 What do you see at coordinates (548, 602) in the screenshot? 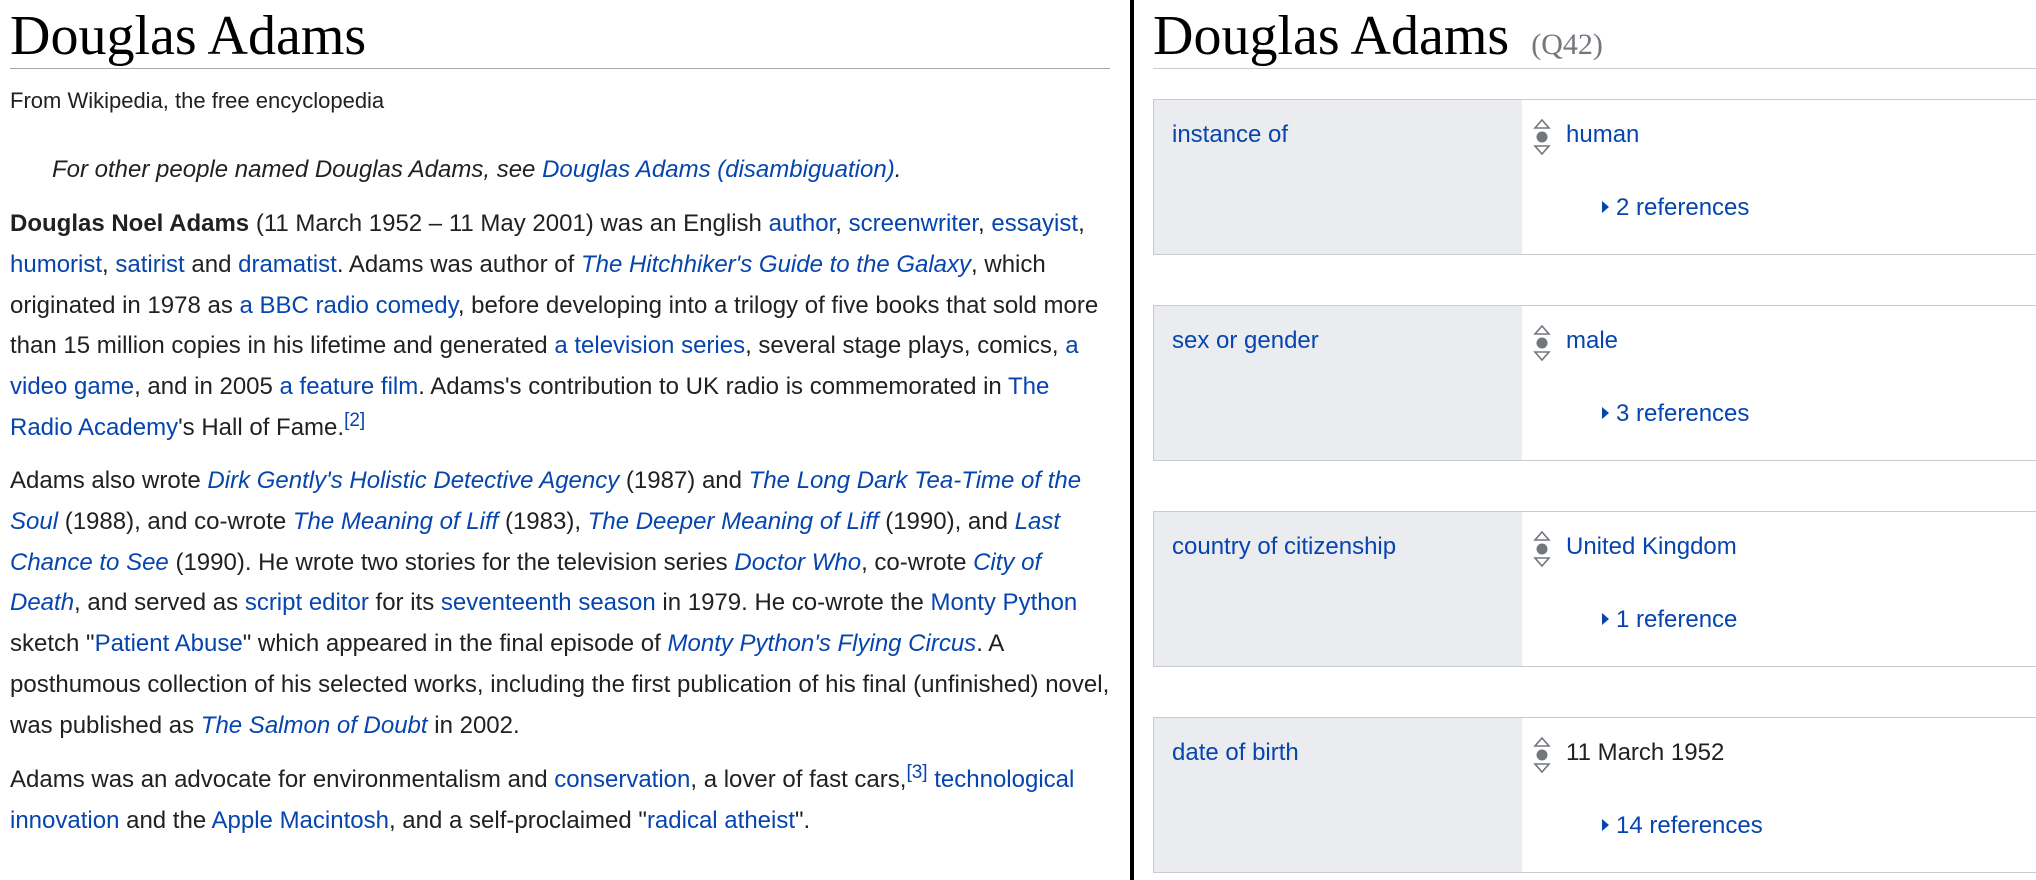
I see `link-seventeenth-season: seventeenth season` at bounding box center [548, 602].